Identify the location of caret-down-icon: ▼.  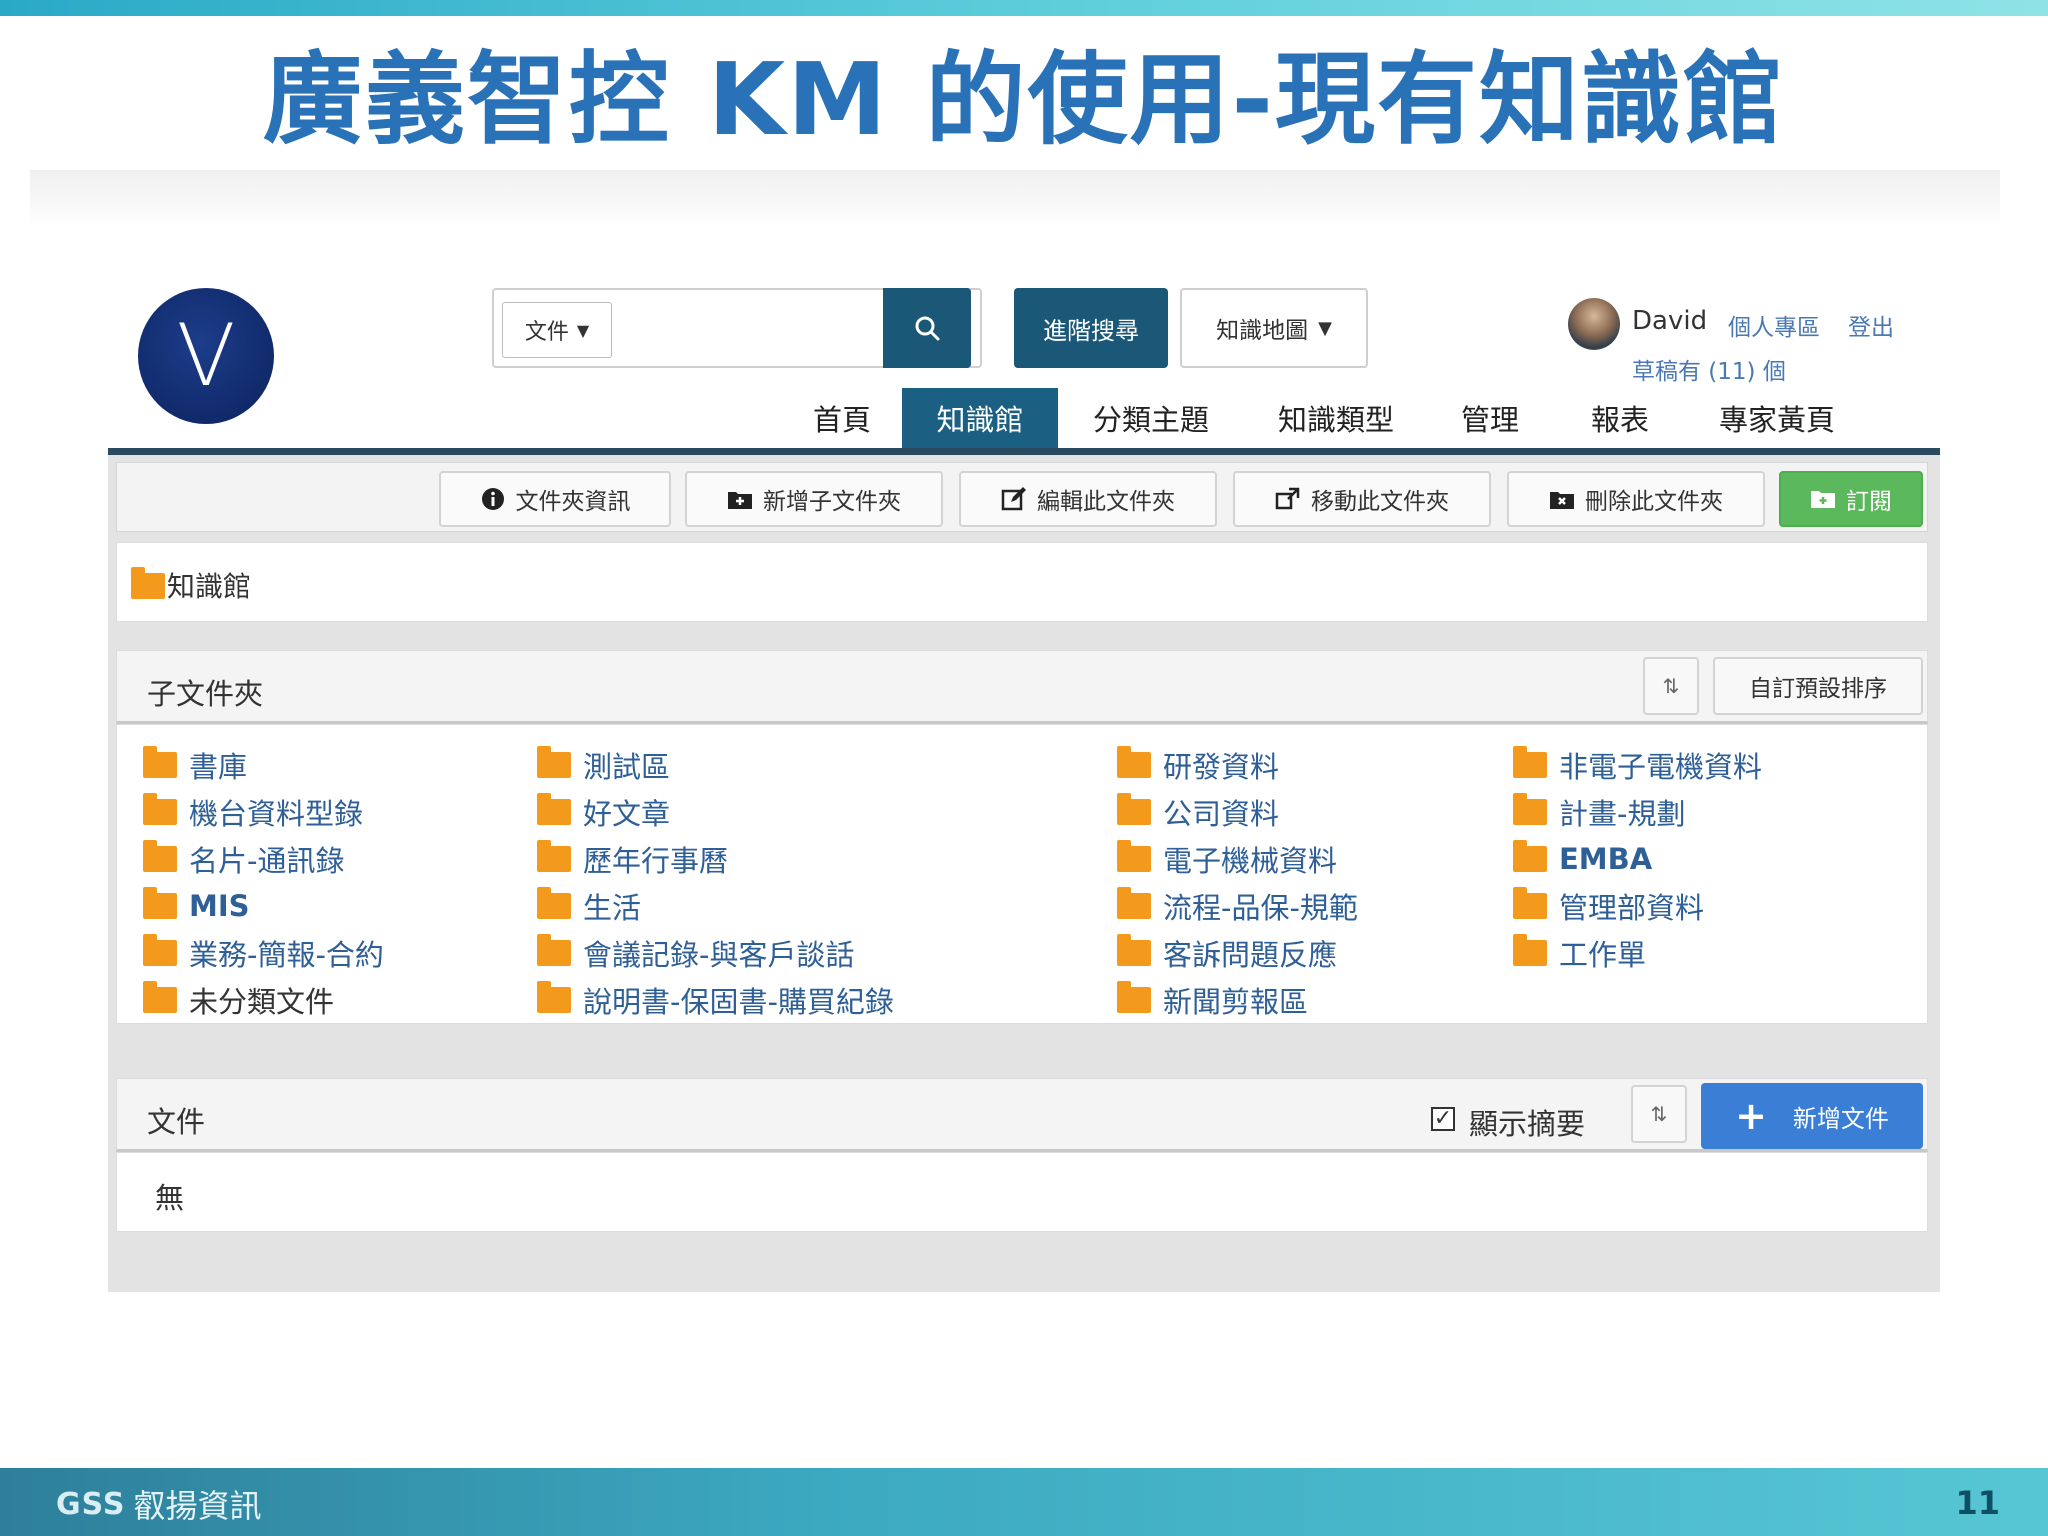
(1325, 328).